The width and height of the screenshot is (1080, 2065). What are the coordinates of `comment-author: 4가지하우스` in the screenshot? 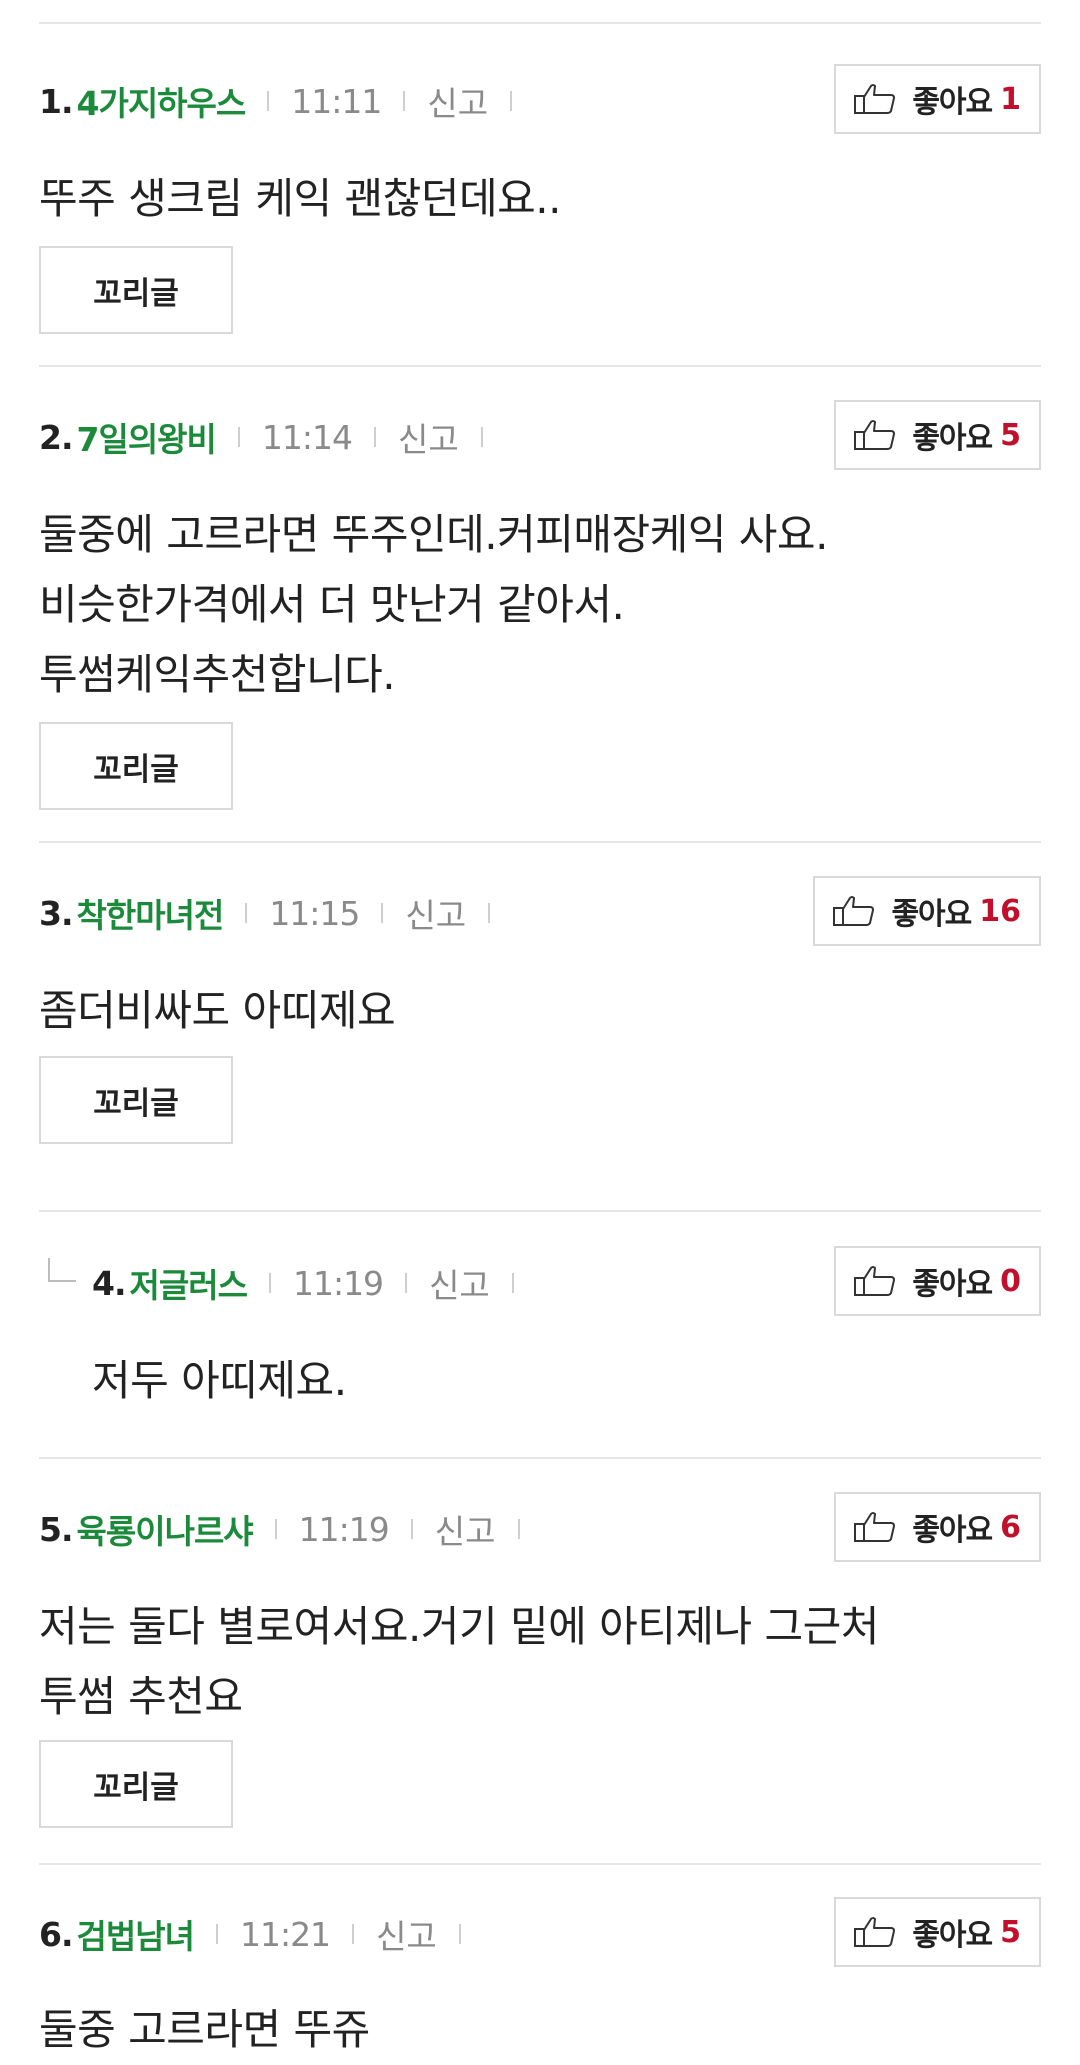 It's located at (162, 101).